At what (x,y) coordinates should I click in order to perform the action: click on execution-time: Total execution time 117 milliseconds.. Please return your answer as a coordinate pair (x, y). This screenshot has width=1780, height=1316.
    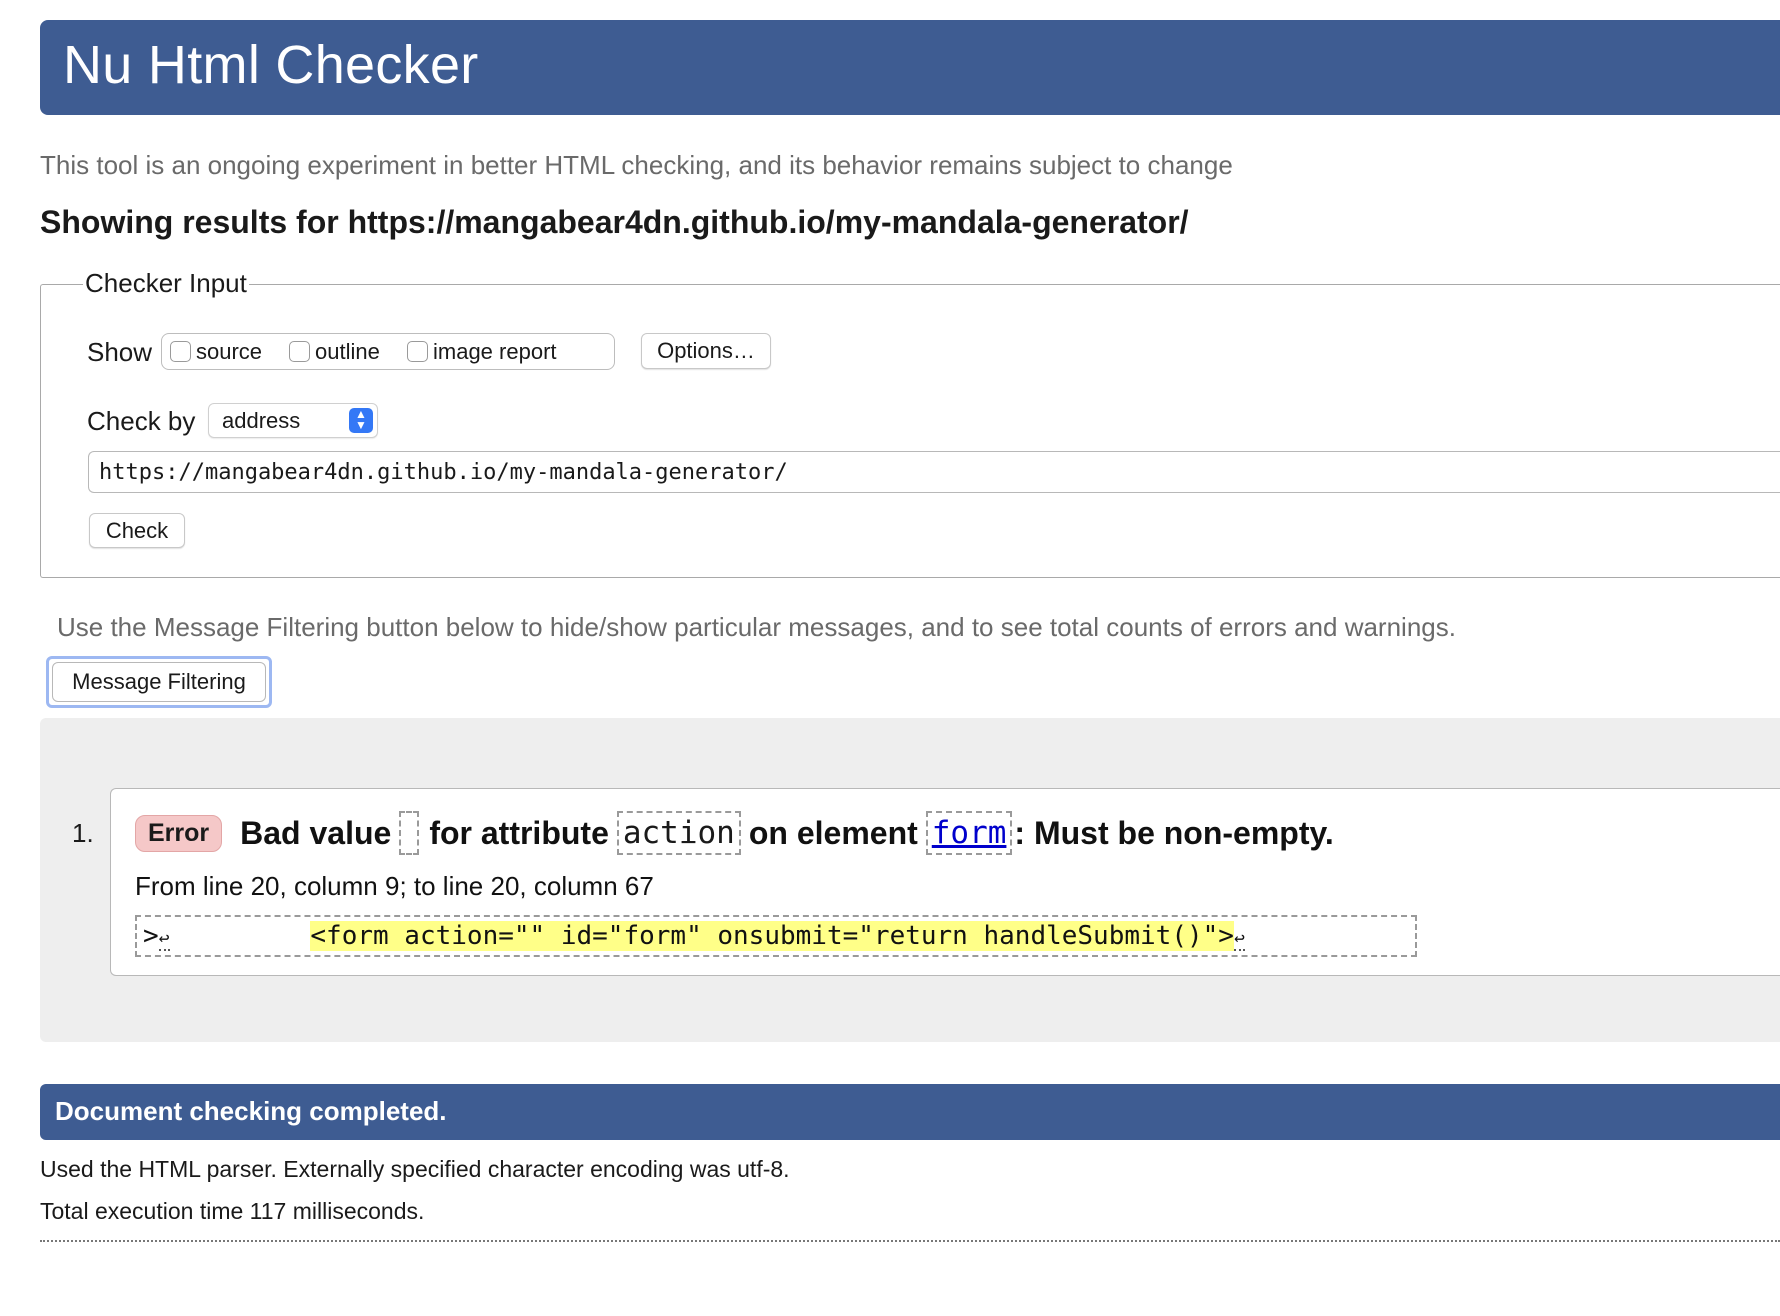
    Looking at the image, I should click on (232, 1211).